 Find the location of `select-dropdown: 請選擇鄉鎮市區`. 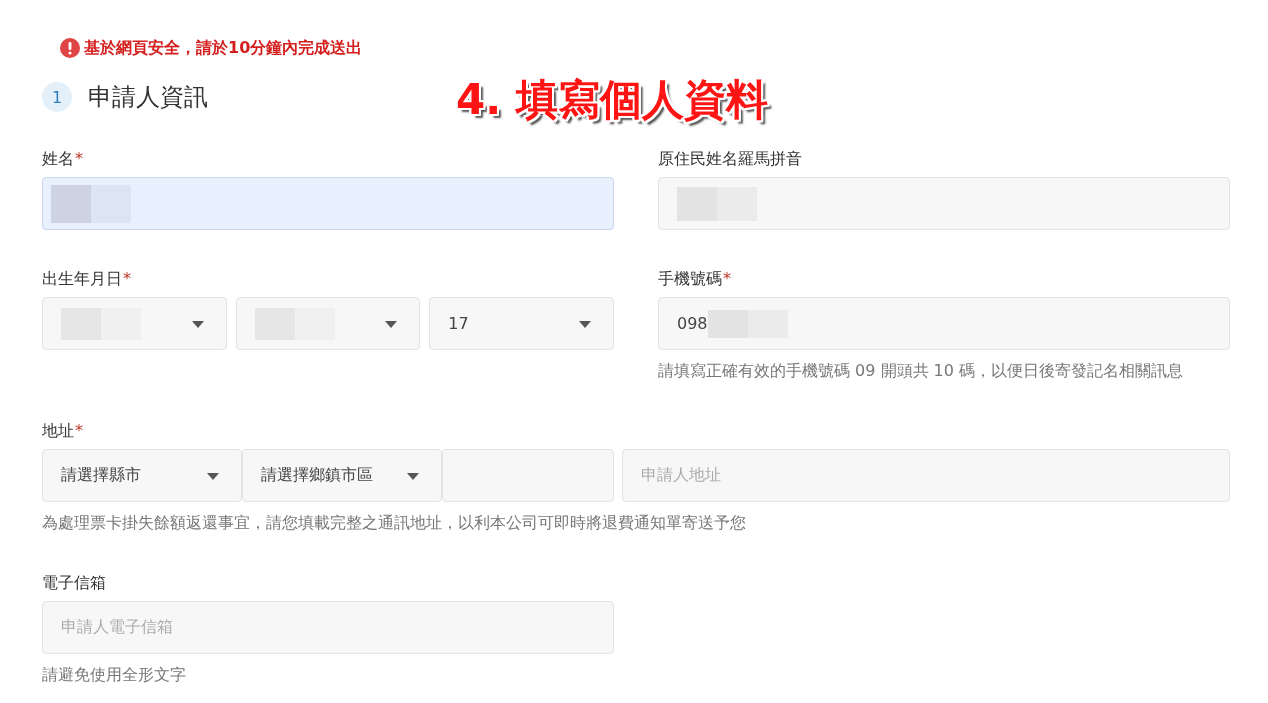

select-dropdown: 請選擇鄉鎮市區 is located at coordinates (342, 475).